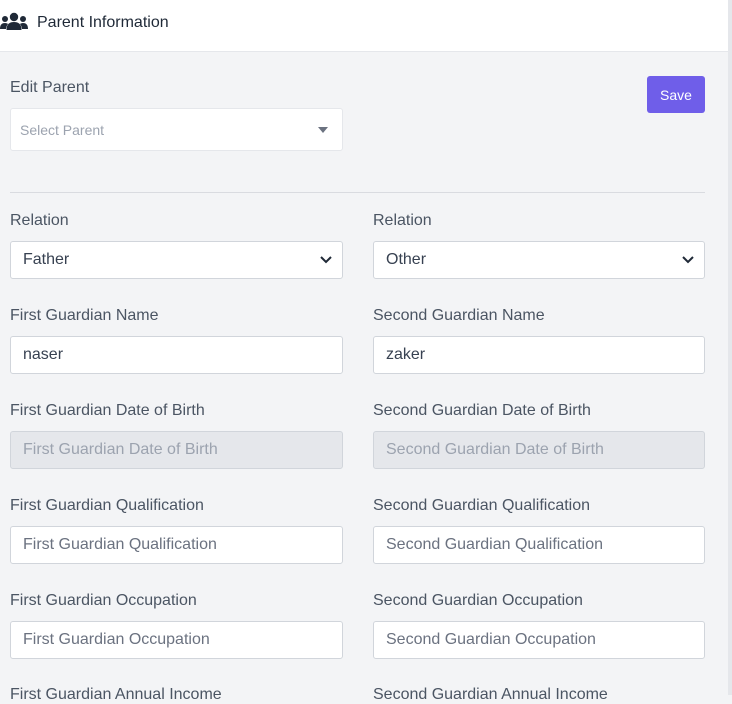 This screenshot has width=732, height=704. What do you see at coordinates (107, 410) in the screenshot?
I see `first-guardian-dob-label: First Guardian Date of Birth` at bounding box center [107, 410].